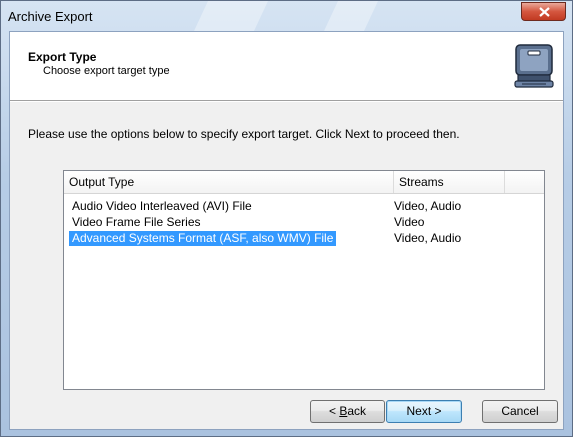  What do you see at coordinates (357, 411) in the screenshot?
I see `back-label-rest: ack` at bounding box center [357, 411].